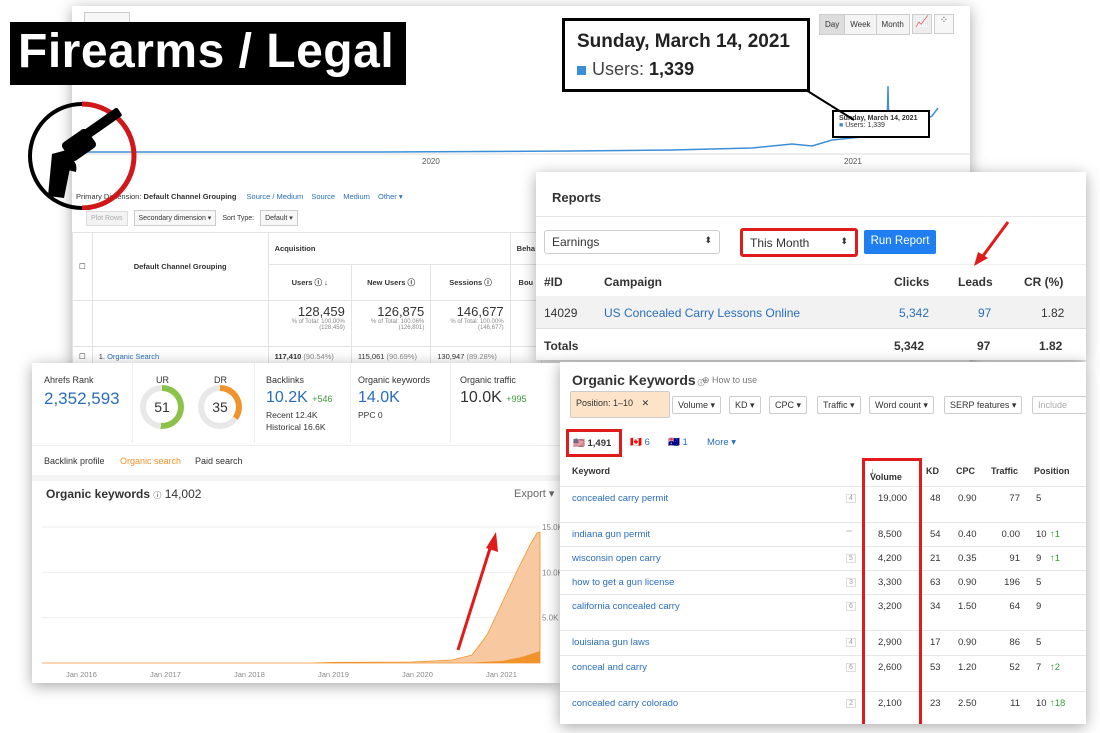 The height and width of the screenshot is (733, 1100). Describe the element at coordinates (935, 558) in the screenshot. I see `kd-value: 21` at that location.